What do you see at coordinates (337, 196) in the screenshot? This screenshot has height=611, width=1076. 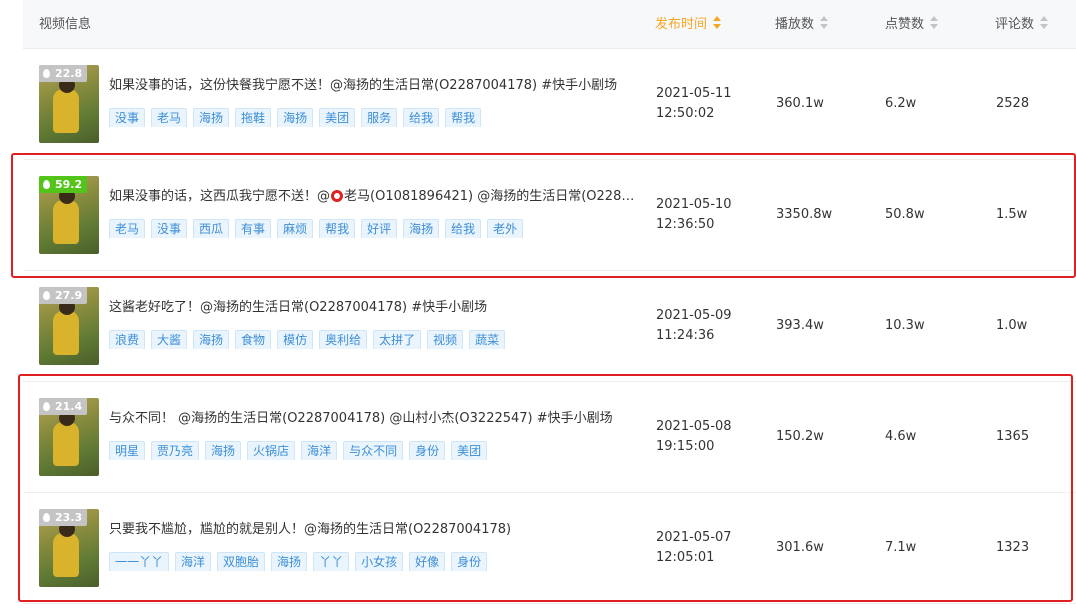 I see `user-avatar-icon` at bounding box center [337, 196].